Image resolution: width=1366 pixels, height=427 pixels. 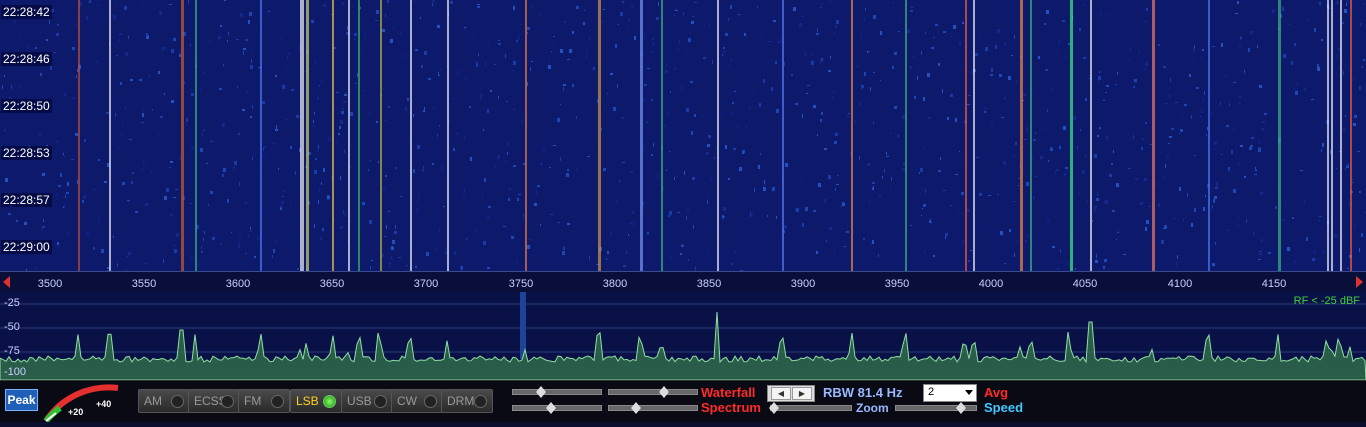 What do you see at coordinates (1180, 284) in the screenshot?
I see `frequency-tick: 4100` at bounding box center [1180, 284].